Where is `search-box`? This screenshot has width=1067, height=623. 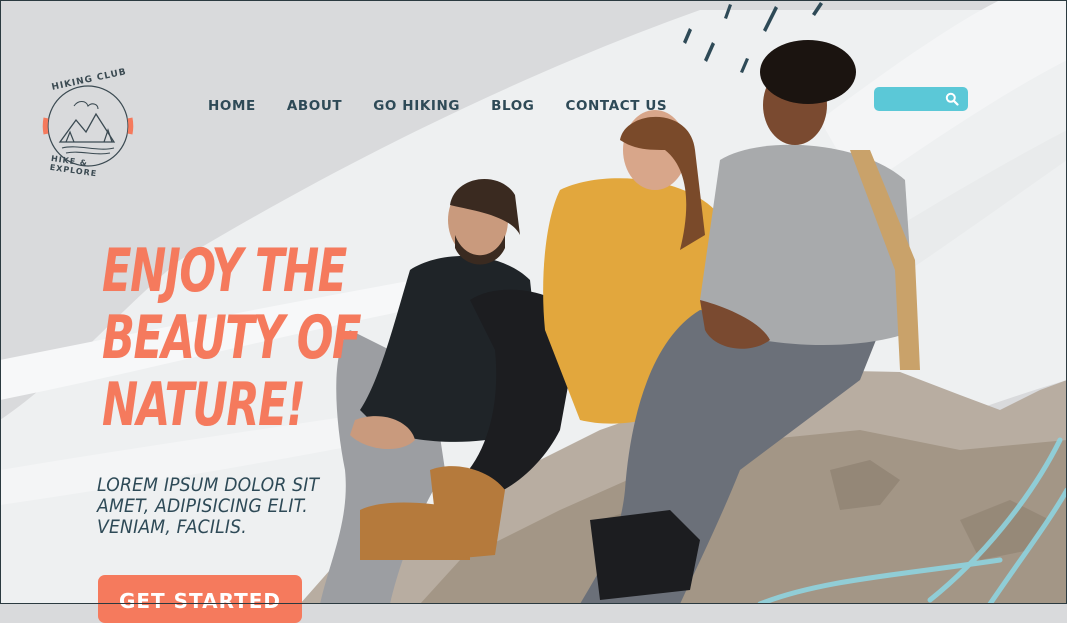 search-box is located at coordinates (921, 99).